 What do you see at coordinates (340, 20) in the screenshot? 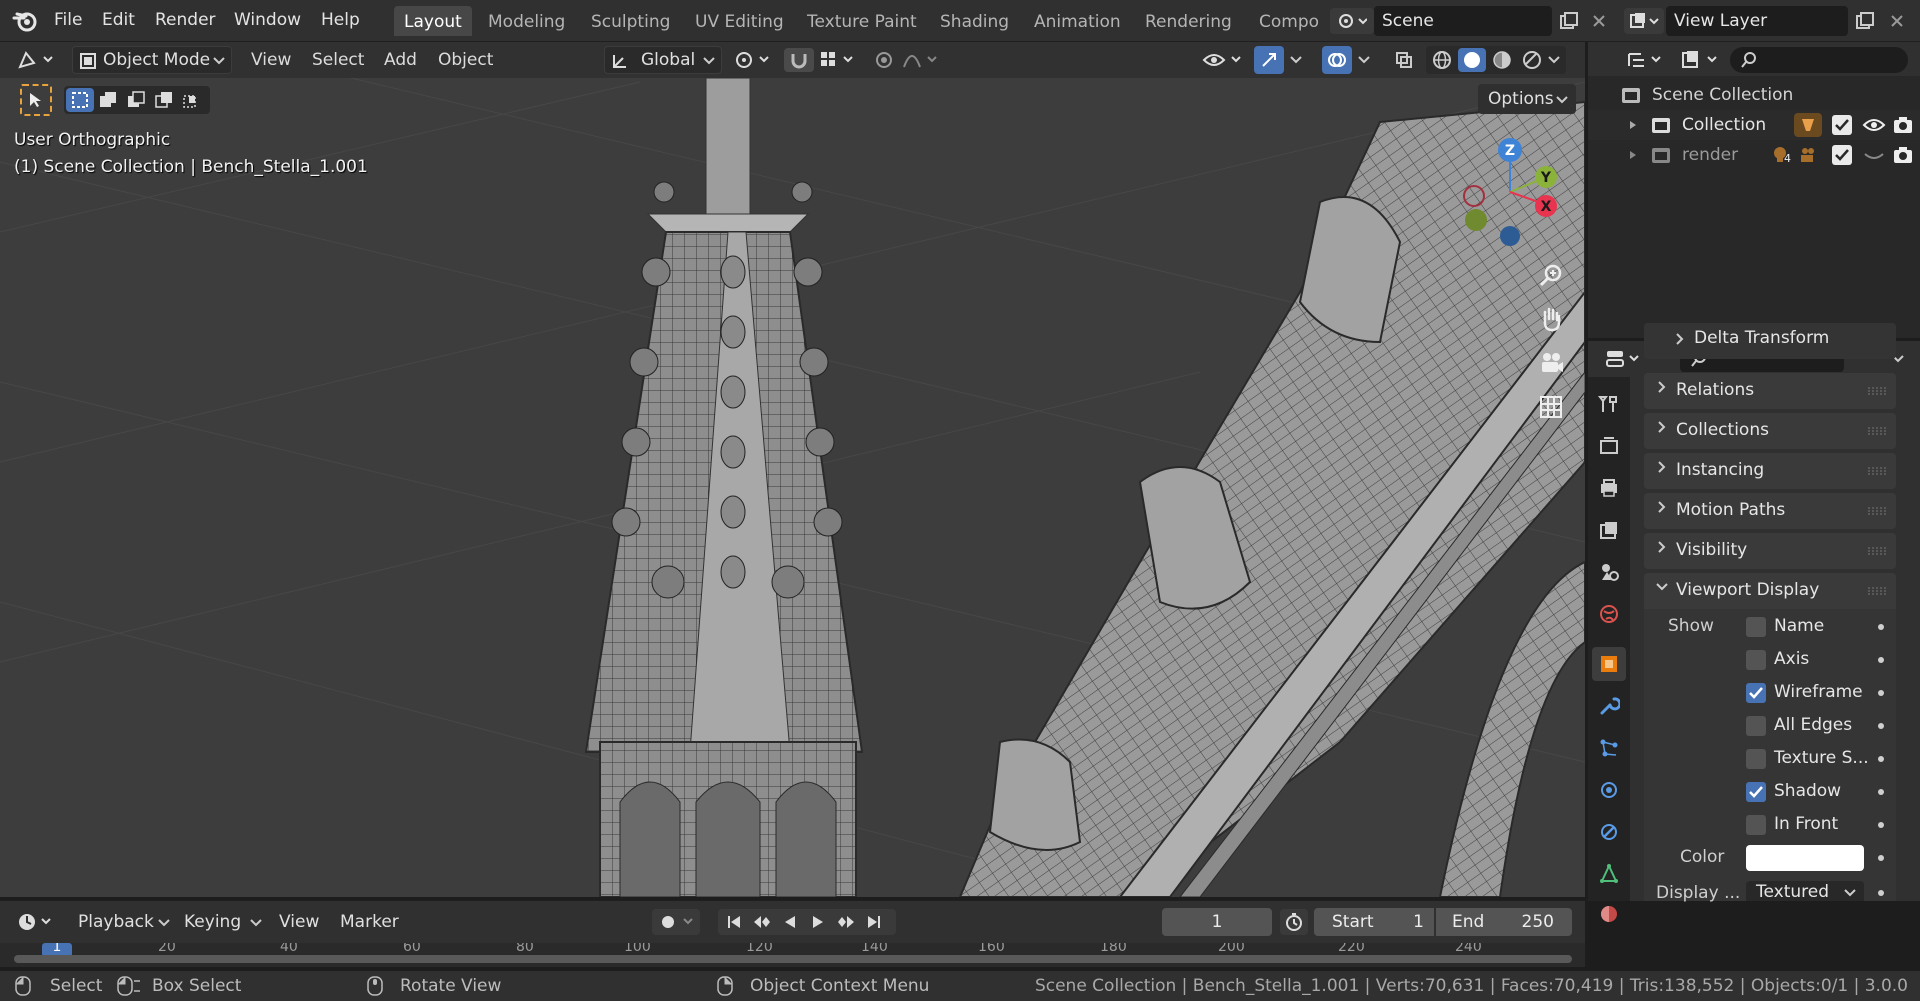
I see `menu-help: Help` at bounding box center [340, 20].